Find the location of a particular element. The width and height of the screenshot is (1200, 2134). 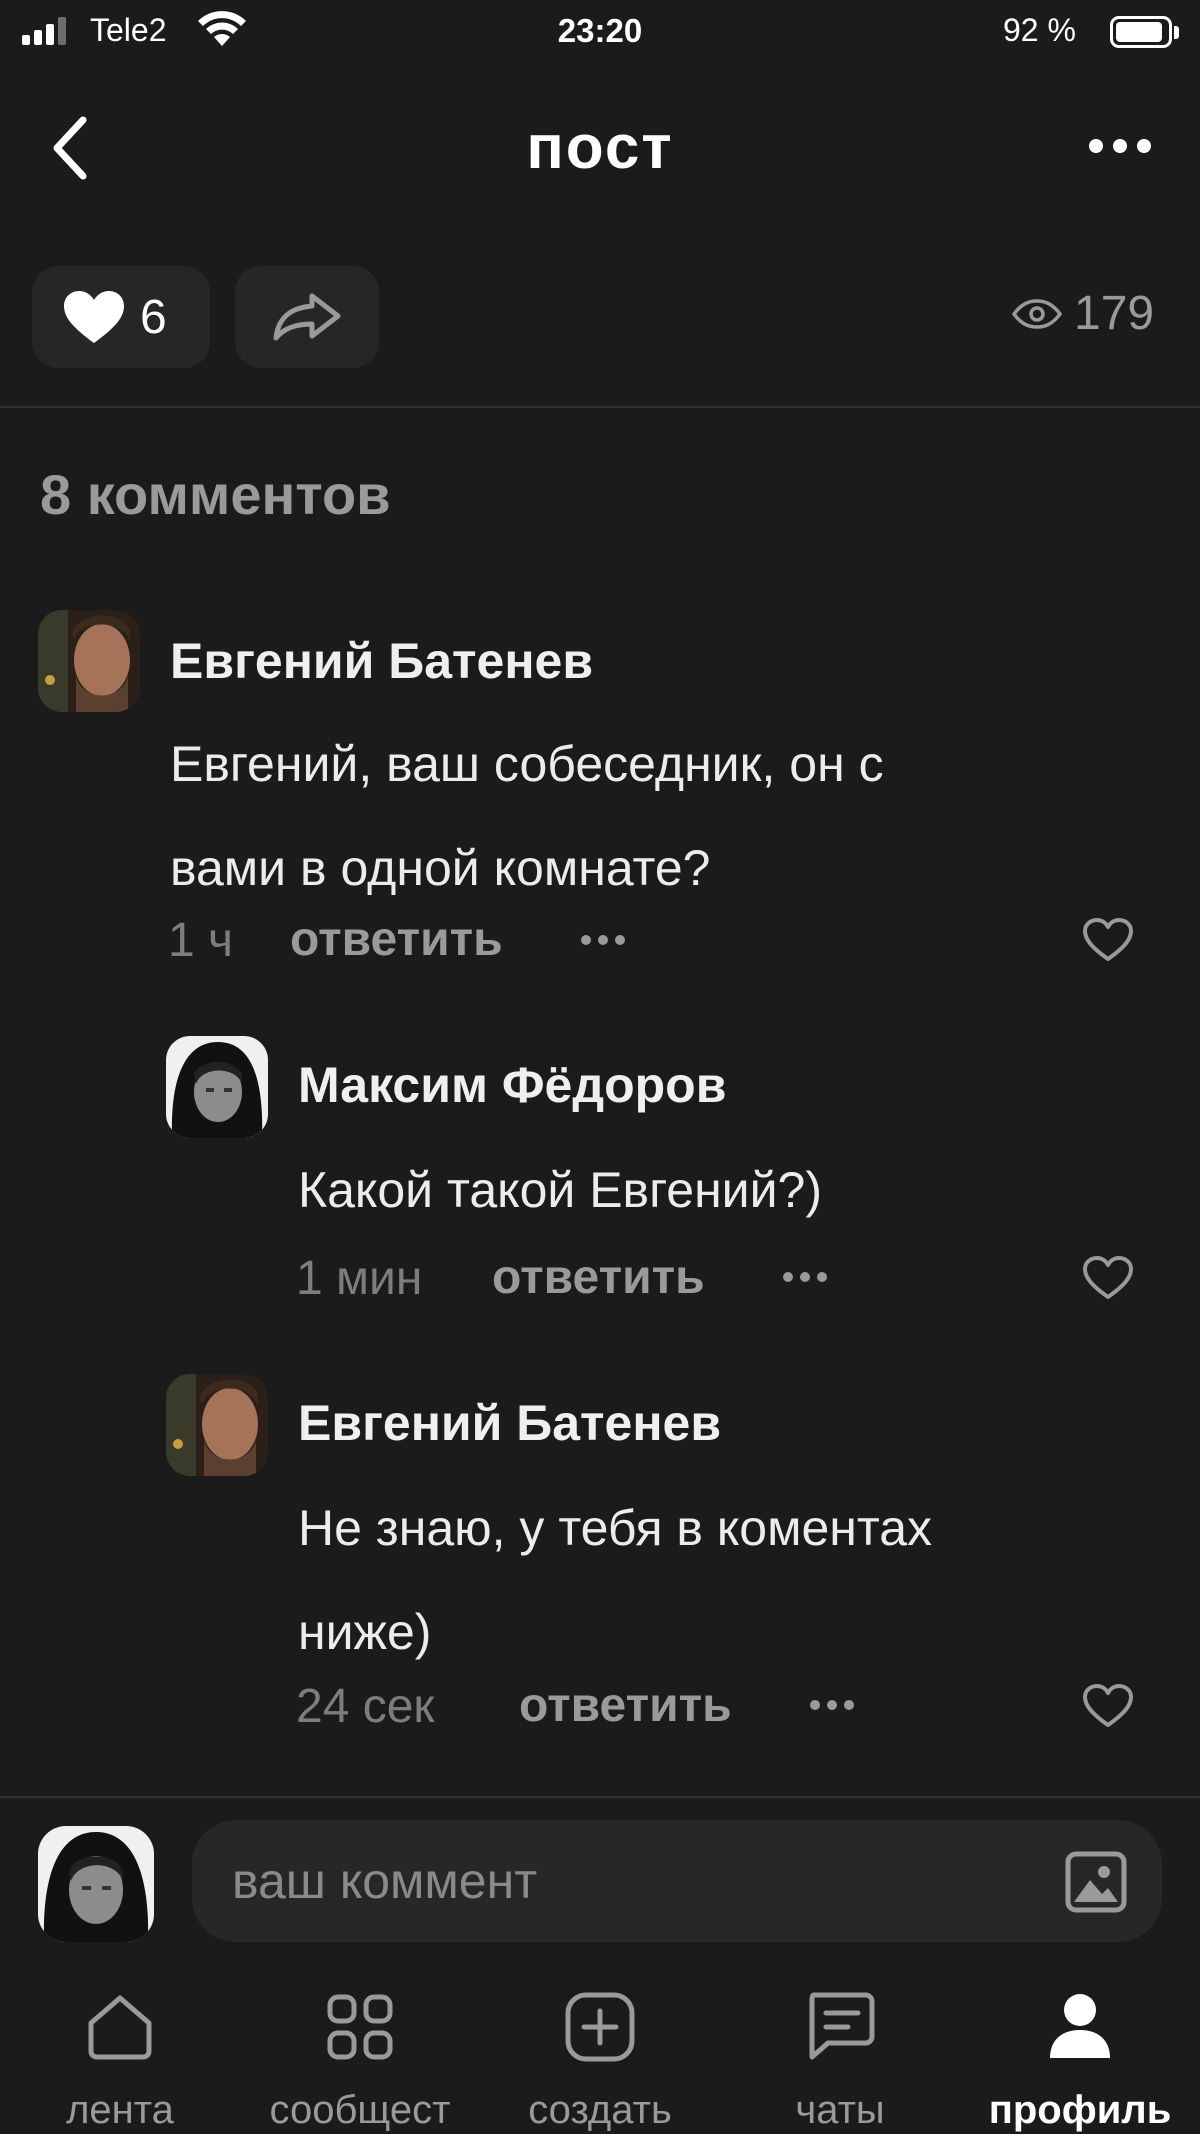

tab-chats: чаты is located at coordinates (840, 2060).